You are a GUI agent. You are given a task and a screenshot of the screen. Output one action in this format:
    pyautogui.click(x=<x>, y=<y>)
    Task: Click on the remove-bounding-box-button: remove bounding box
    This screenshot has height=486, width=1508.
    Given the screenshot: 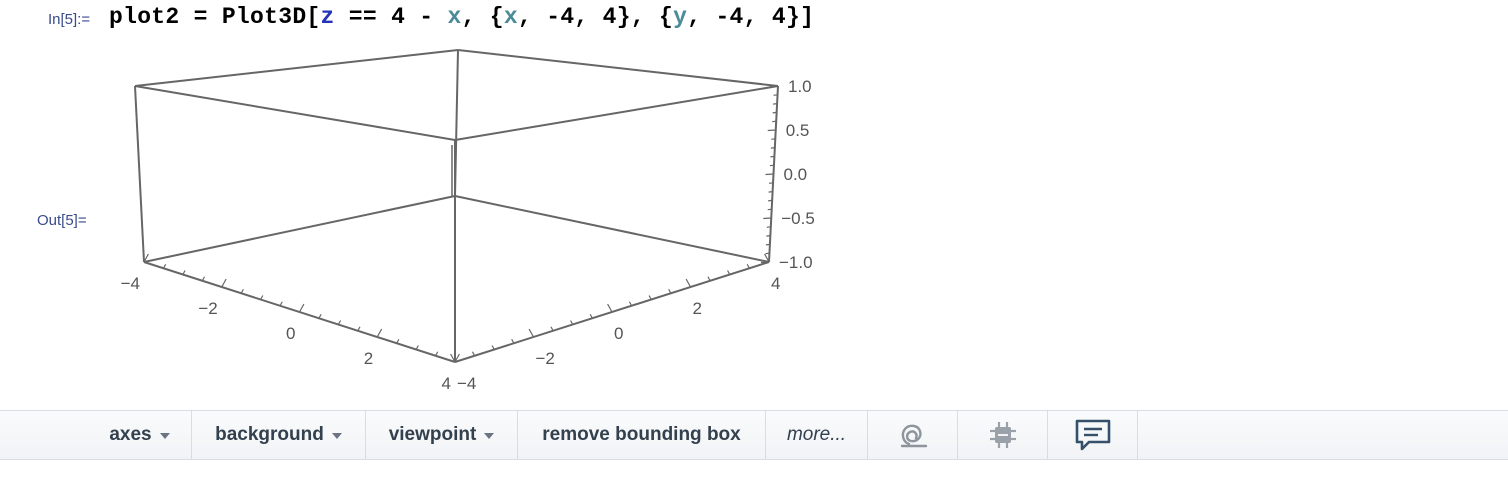 What is the action you would take?
    pyautogui.click(x=642, y=435)
    